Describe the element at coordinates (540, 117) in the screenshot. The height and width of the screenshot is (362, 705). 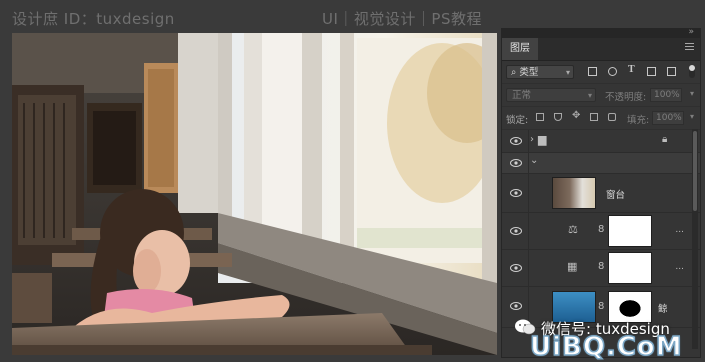
I see `lock-transparent-icon` at that location.